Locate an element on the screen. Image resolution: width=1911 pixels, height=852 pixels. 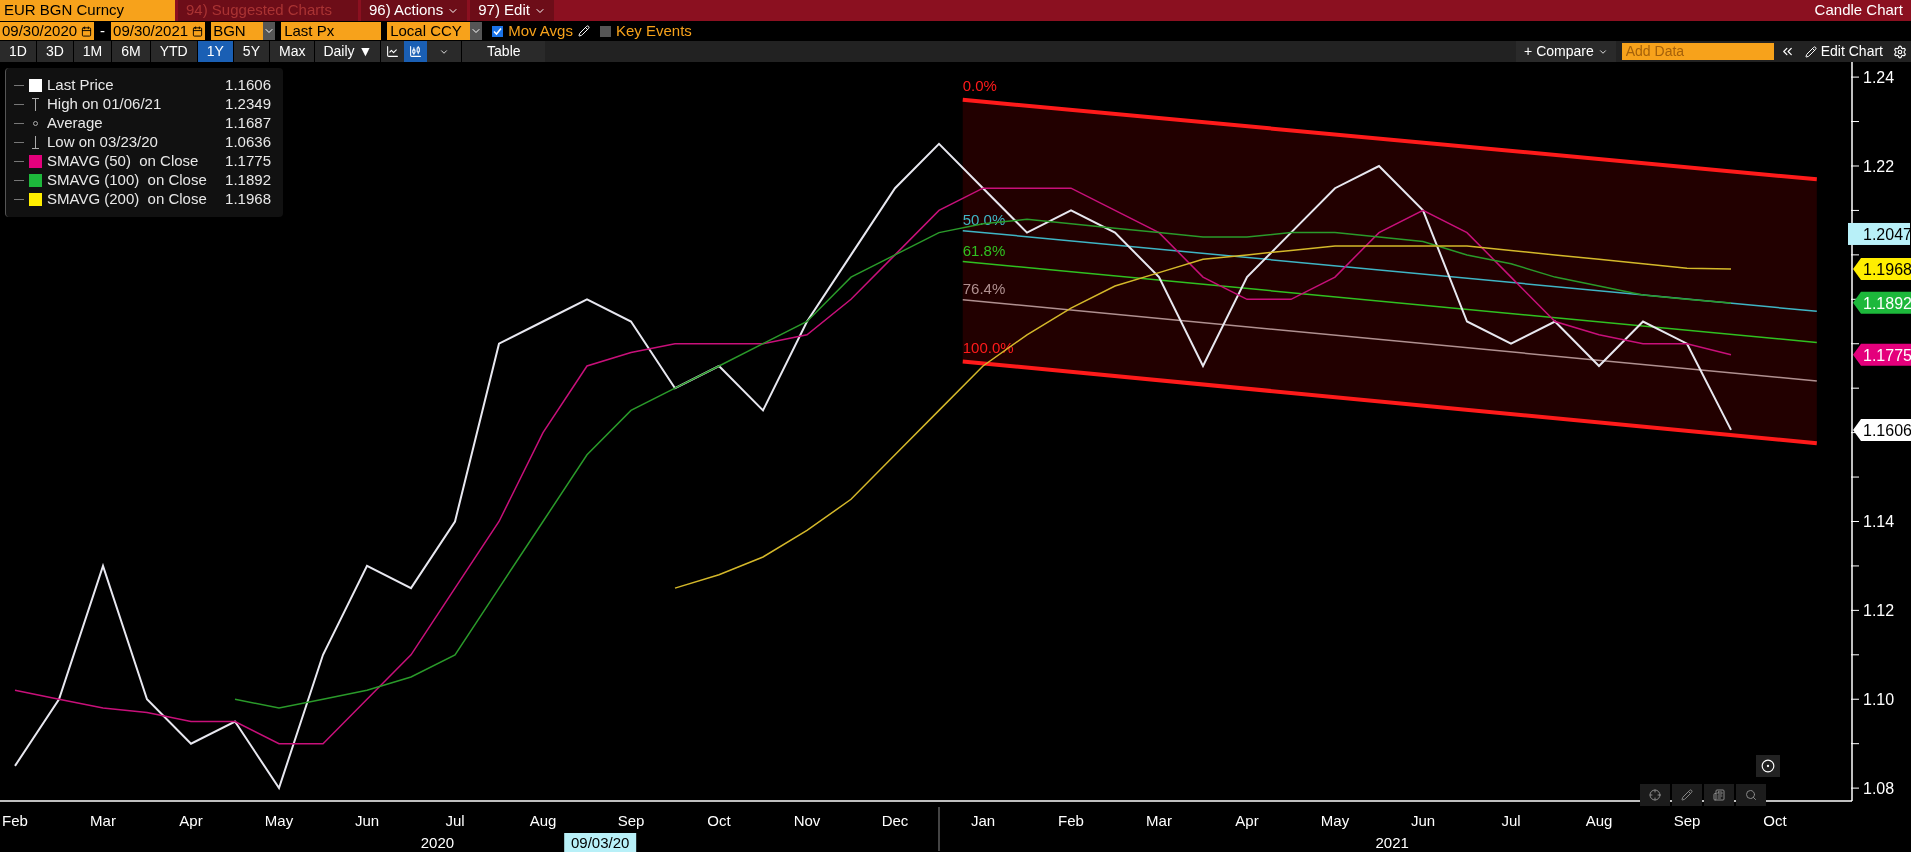
compare-button: + Compare is located at coordinates (1566, 51).